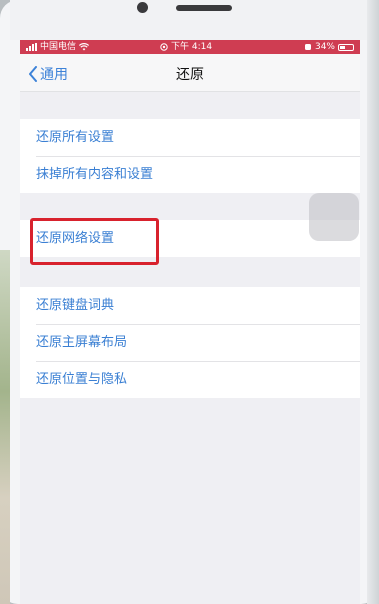 This screenshot has width=379, height=604. What do you see at coordinates (190, 174) in the screenshot?
I see `erase-all-content-row: 抹掉所有内容和设置` at bounding box center [190, 174].